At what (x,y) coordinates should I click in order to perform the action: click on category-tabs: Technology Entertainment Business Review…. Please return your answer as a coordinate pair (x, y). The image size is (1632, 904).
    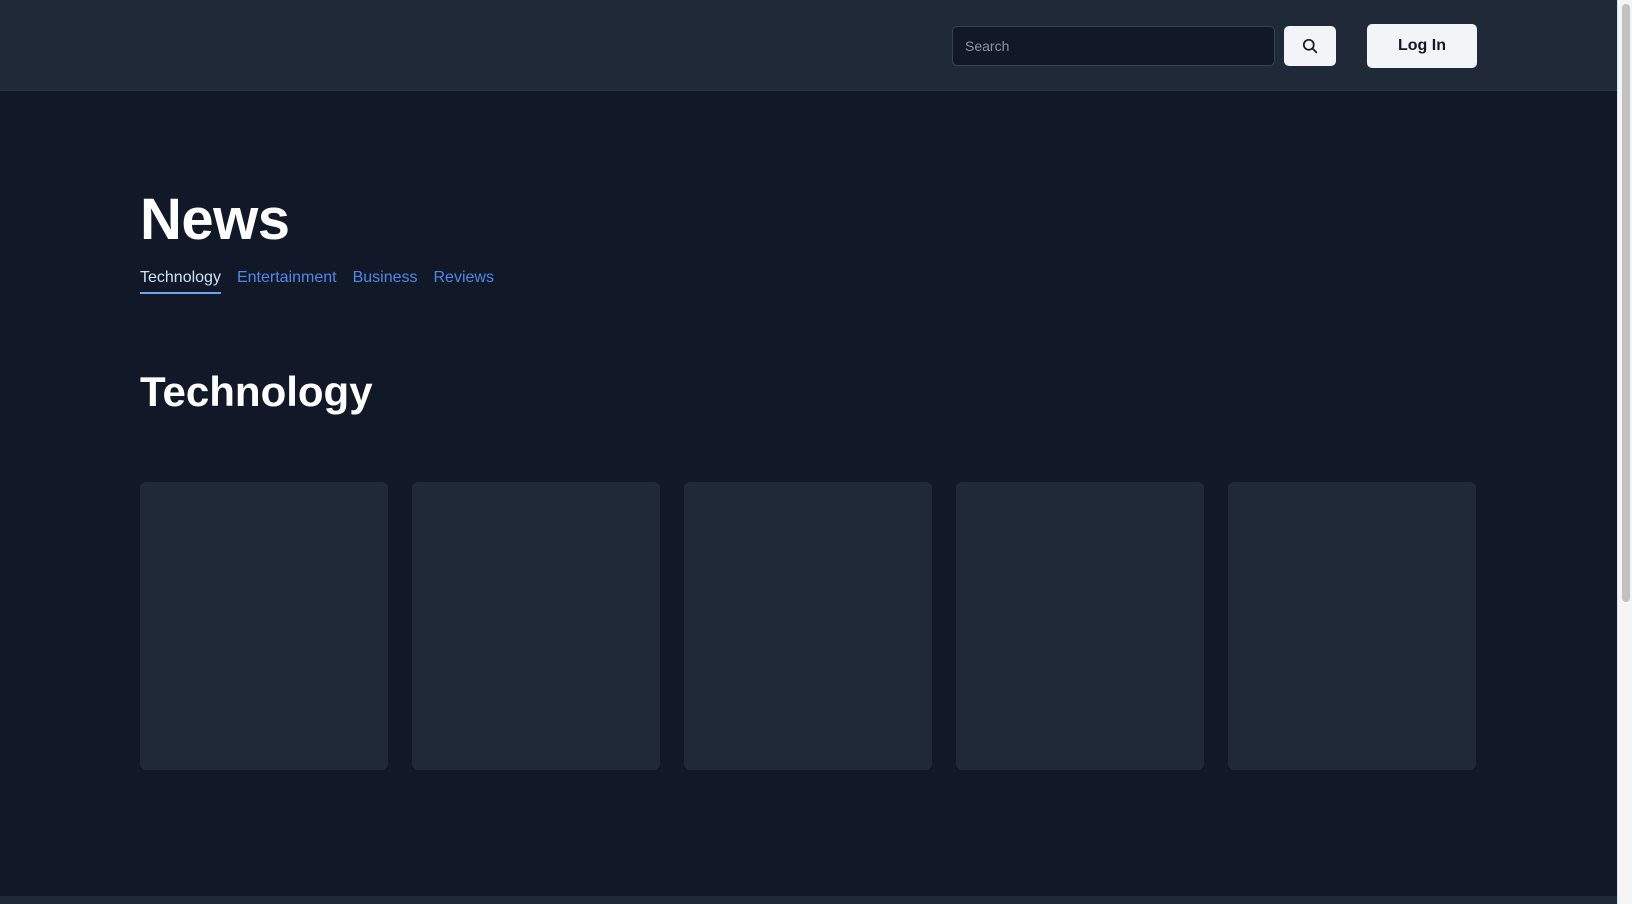
    Looking at the image, I should click on (317, 281).